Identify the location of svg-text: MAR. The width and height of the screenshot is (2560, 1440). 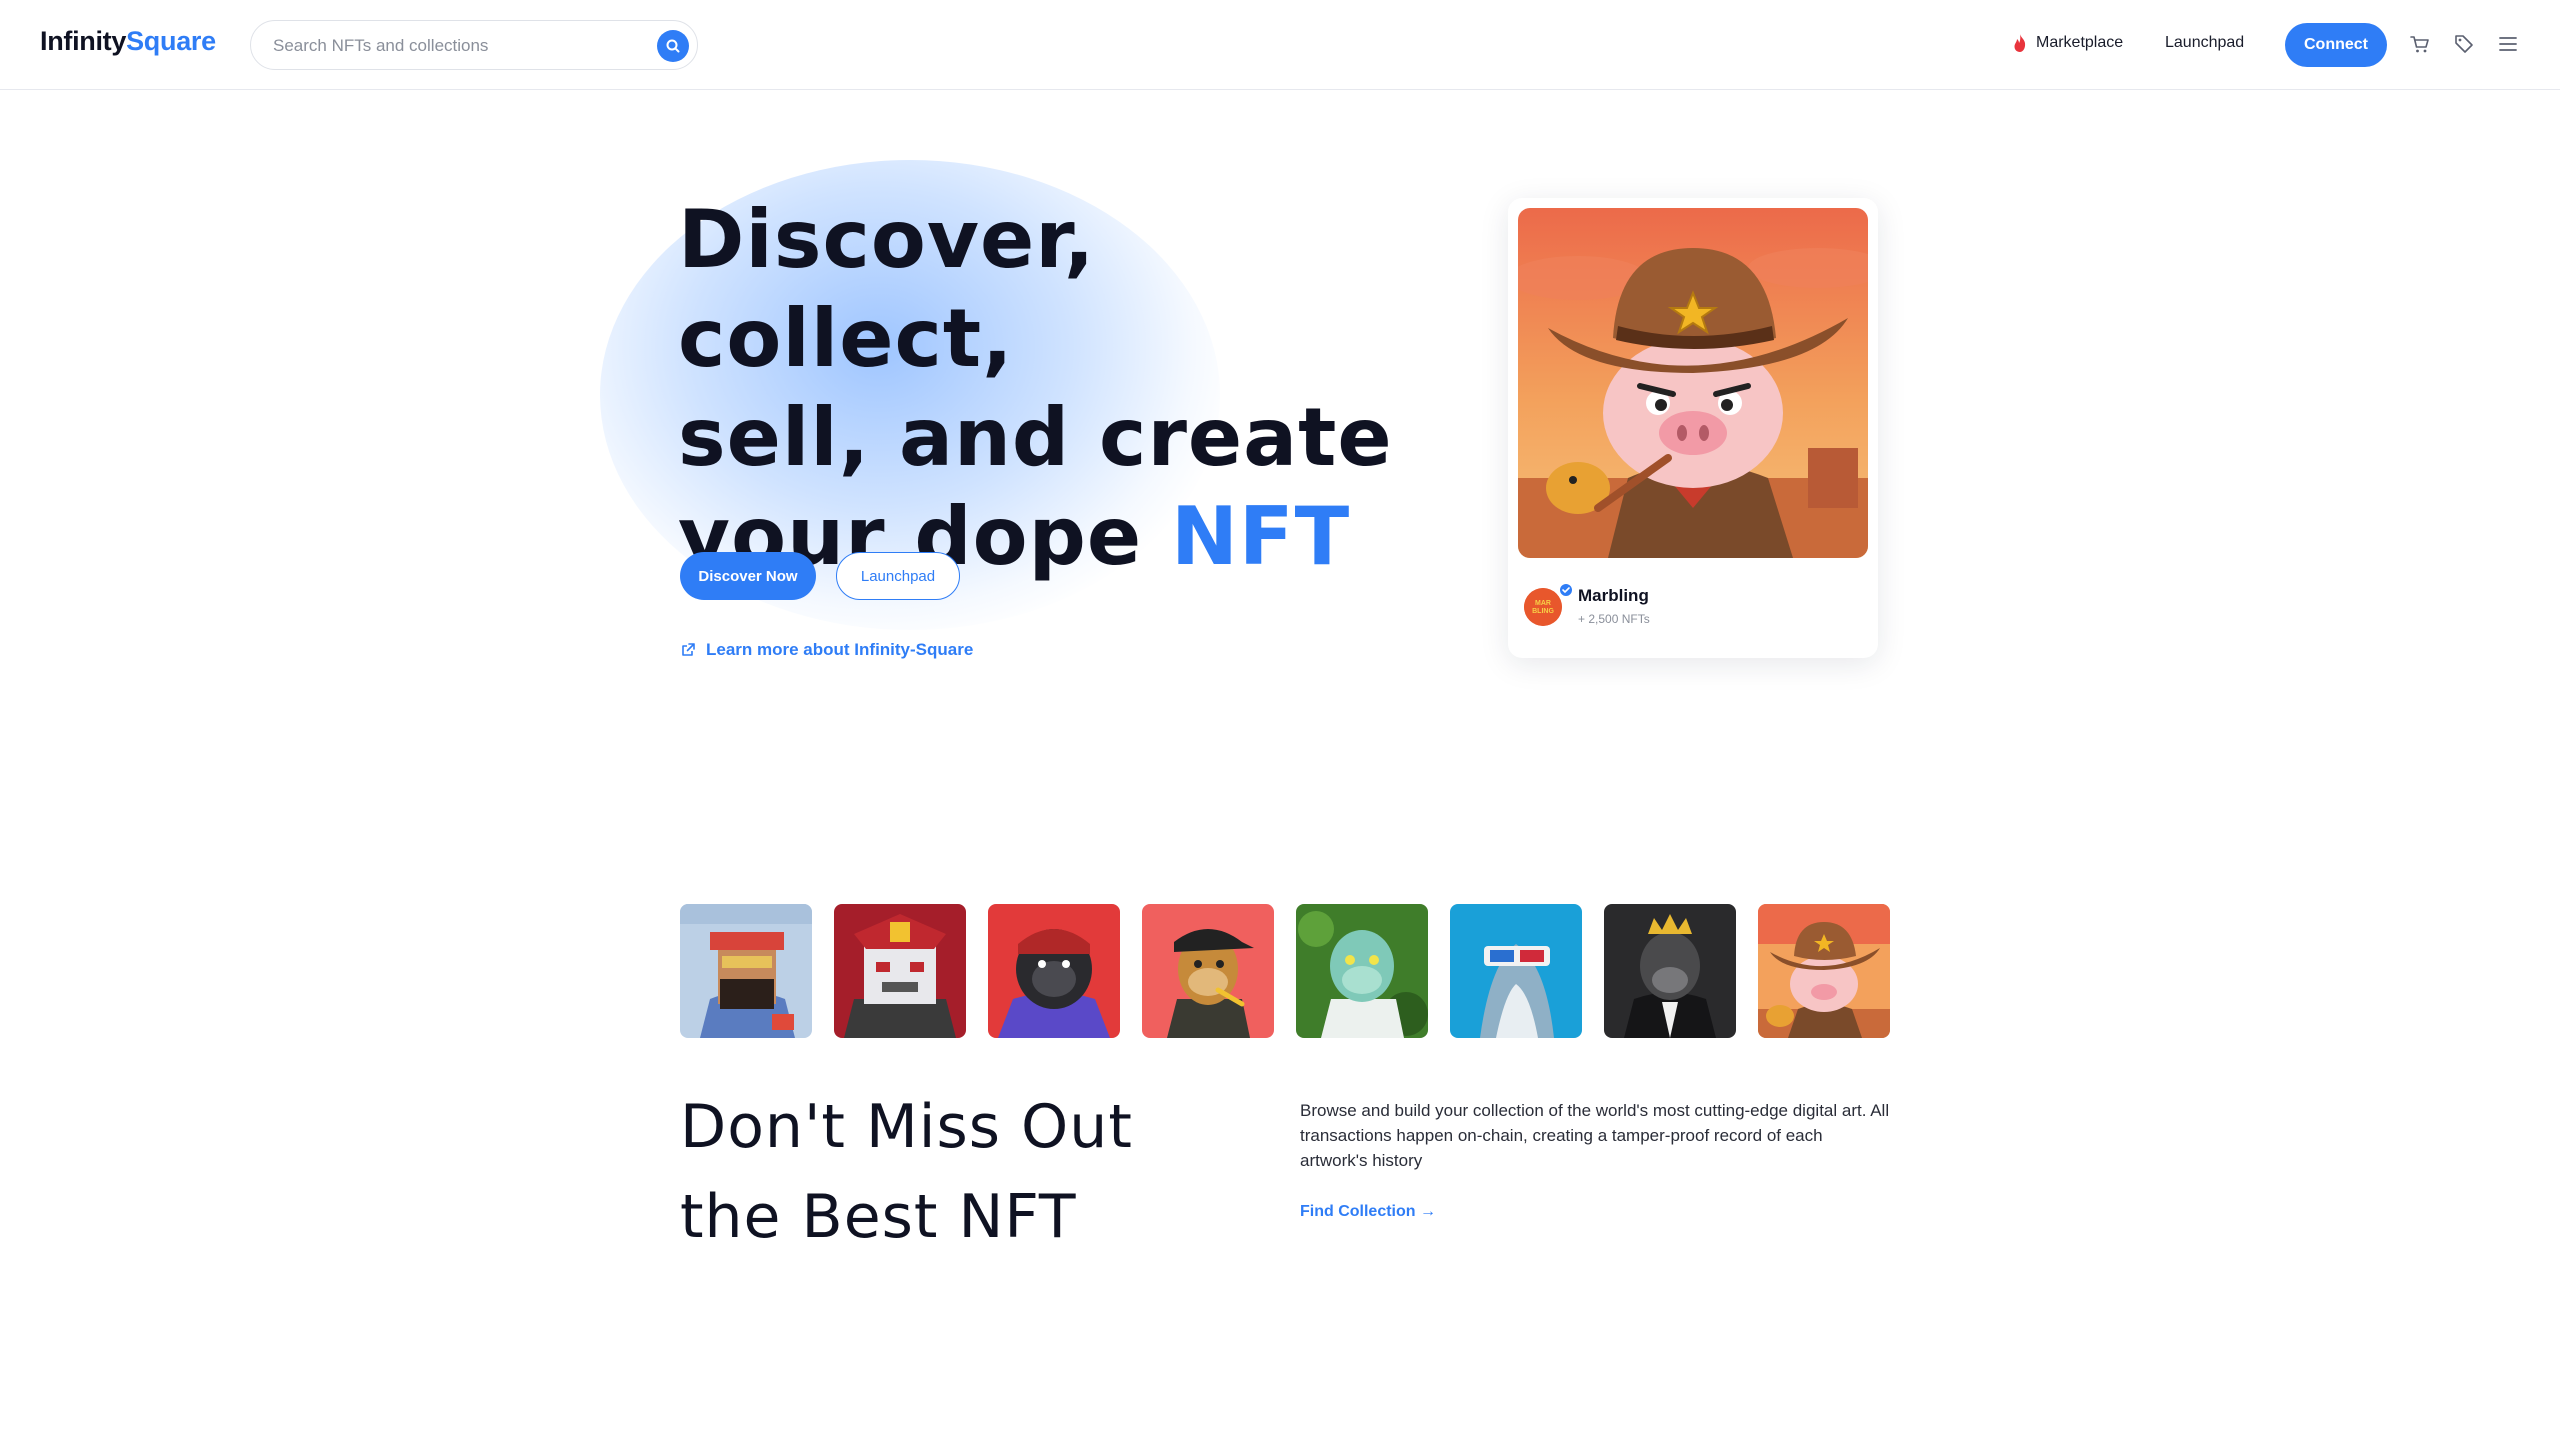
(1543, 603).